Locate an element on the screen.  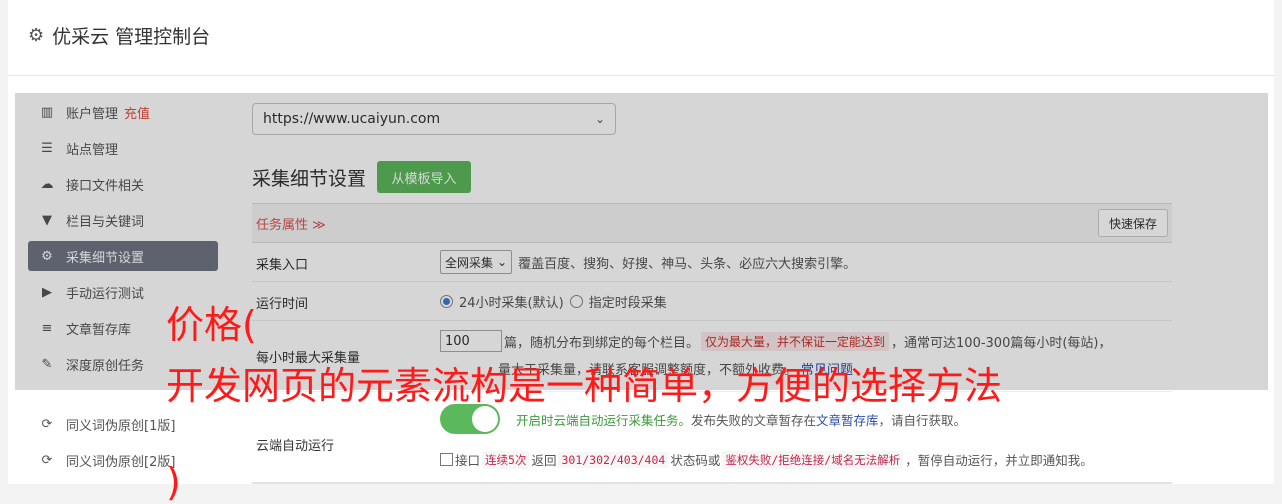
radio-period-label: 指定时段采集 is located at coordinates (627, 303).